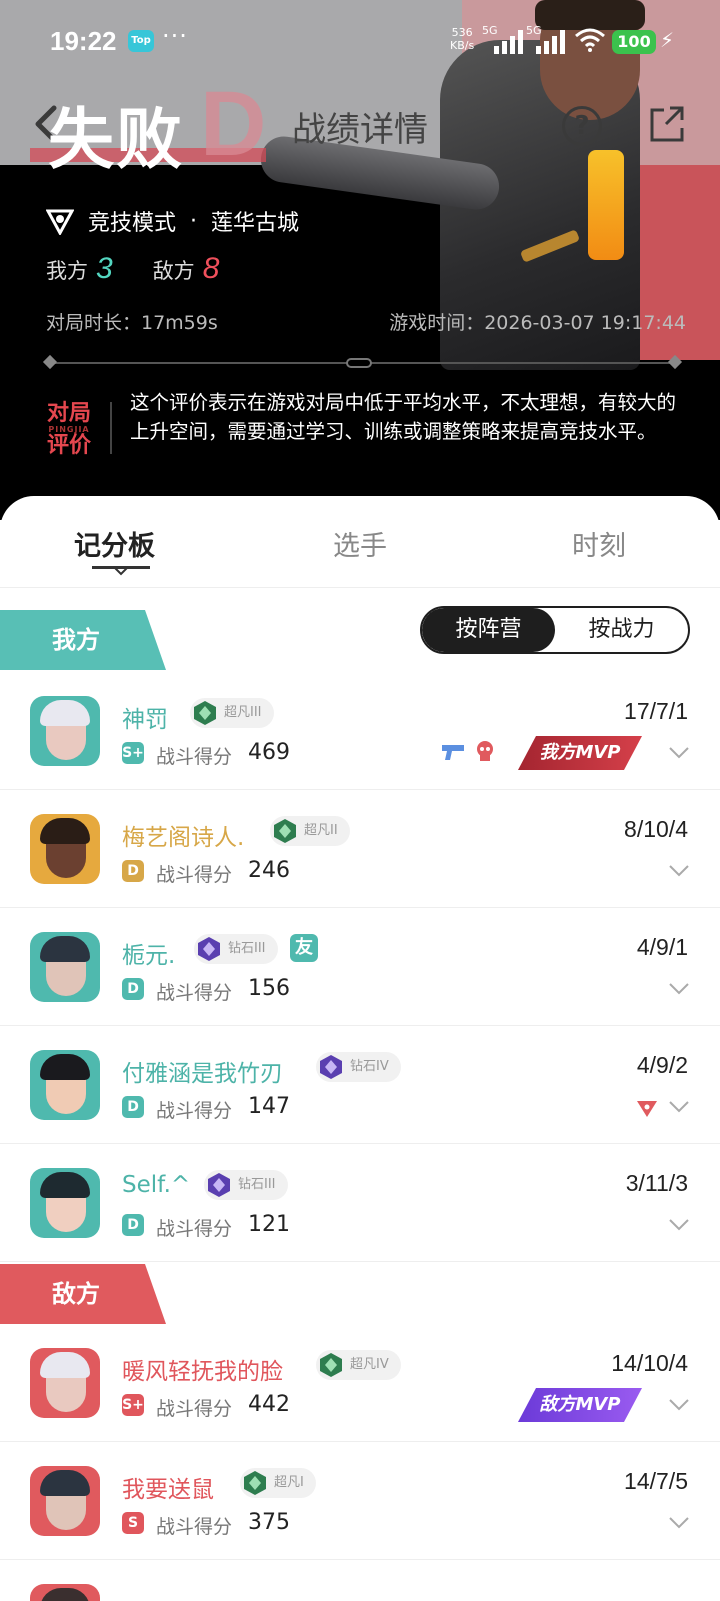  I want to click on match-time: 游戏时间：2026-03-07 19:17:44, so click(537, 323).